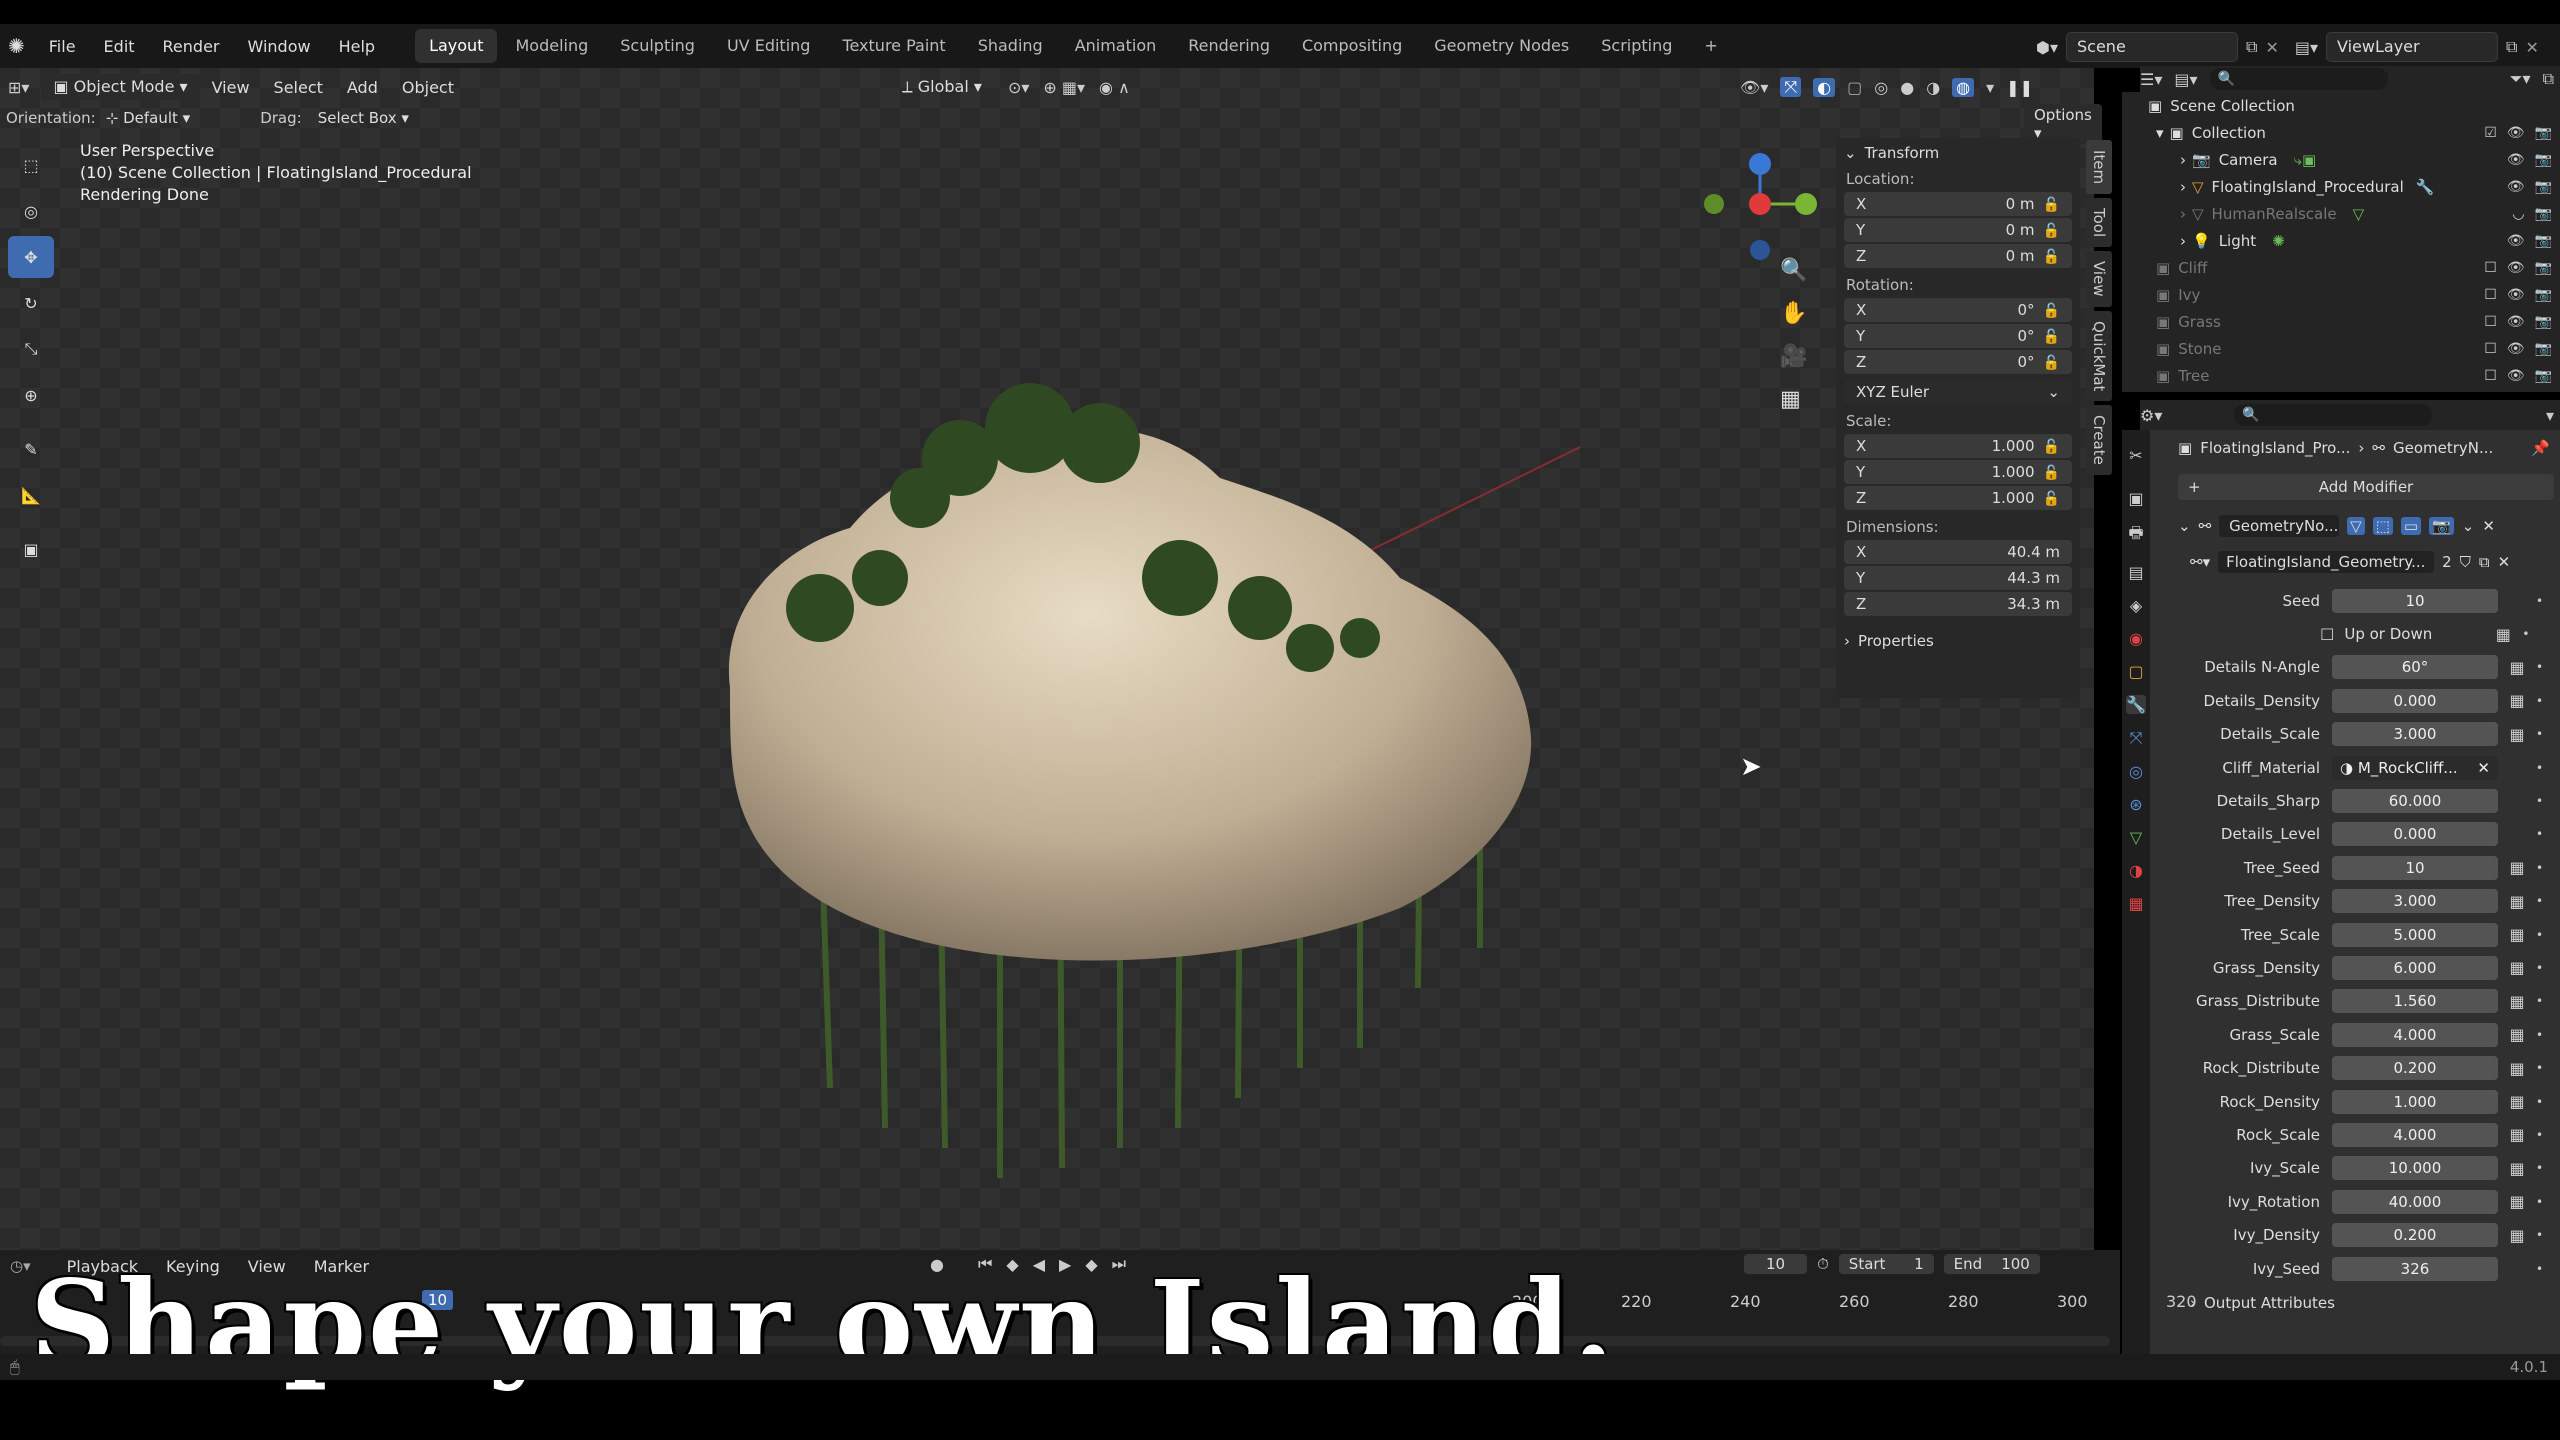 This screenshot has height=1440, width=2560. I want to click on tab-layout: Layout, so click(456, 46).